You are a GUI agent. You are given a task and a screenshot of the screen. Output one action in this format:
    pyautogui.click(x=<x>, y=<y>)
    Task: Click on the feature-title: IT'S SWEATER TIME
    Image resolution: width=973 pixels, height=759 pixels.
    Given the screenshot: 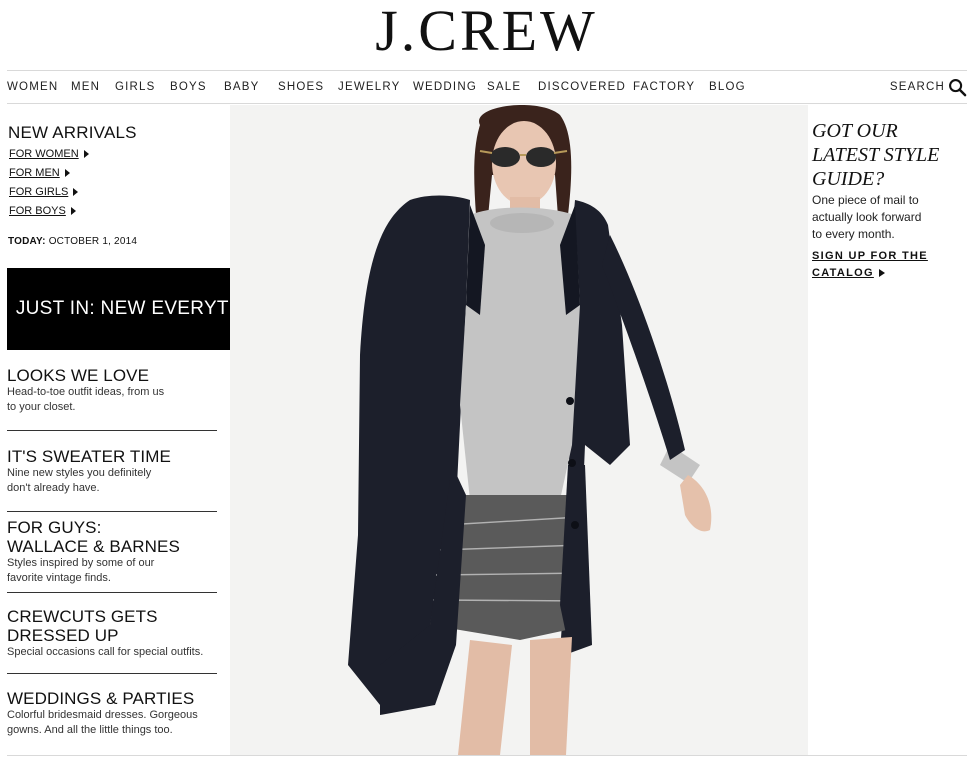 What is the action you would take?
    pyautogui.click(x=89, y=456)
    